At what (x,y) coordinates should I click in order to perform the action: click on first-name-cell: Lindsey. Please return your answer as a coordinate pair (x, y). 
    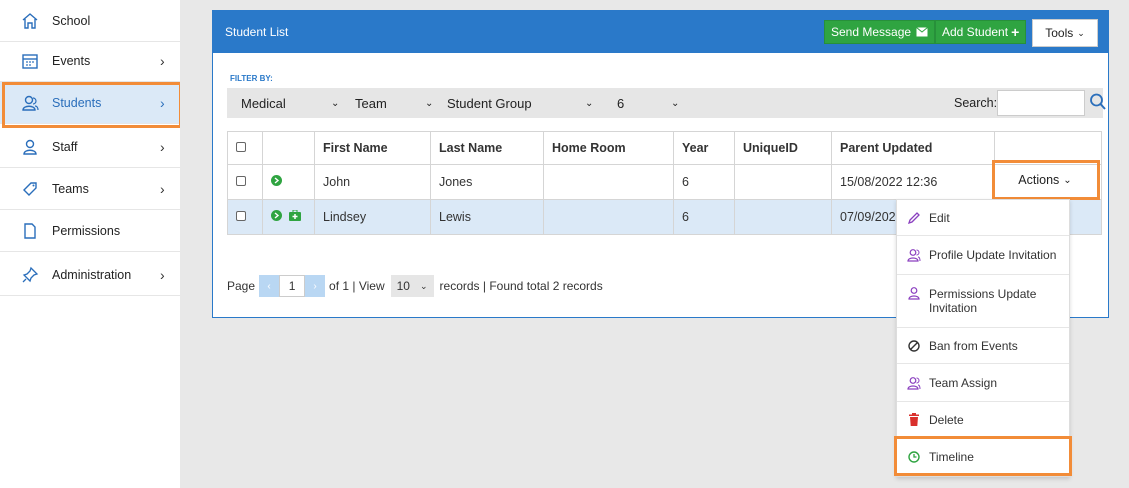
    Looking at the image, I should click on (372, 217).